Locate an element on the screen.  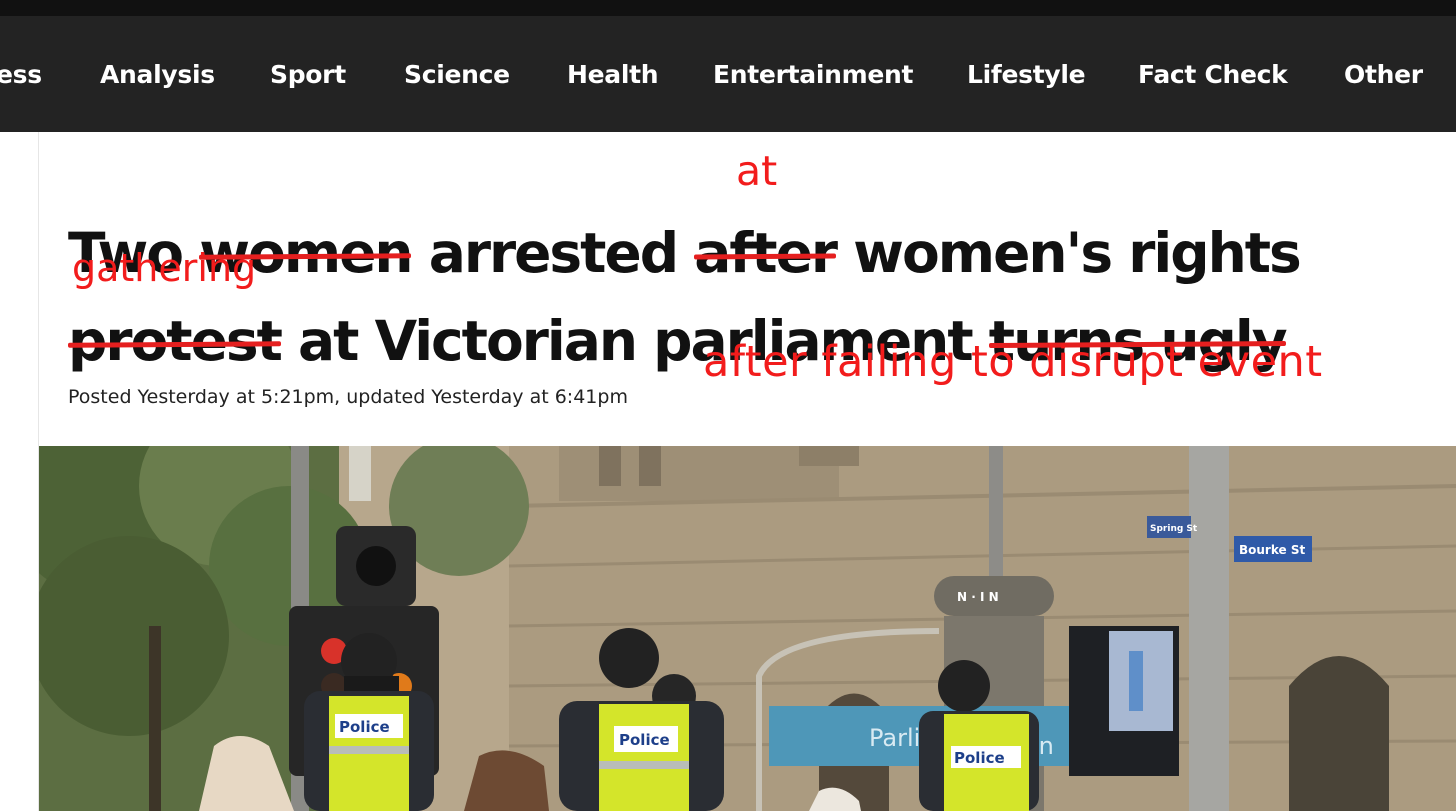
nav-item-science: Science is located at coordinates (457, 75).